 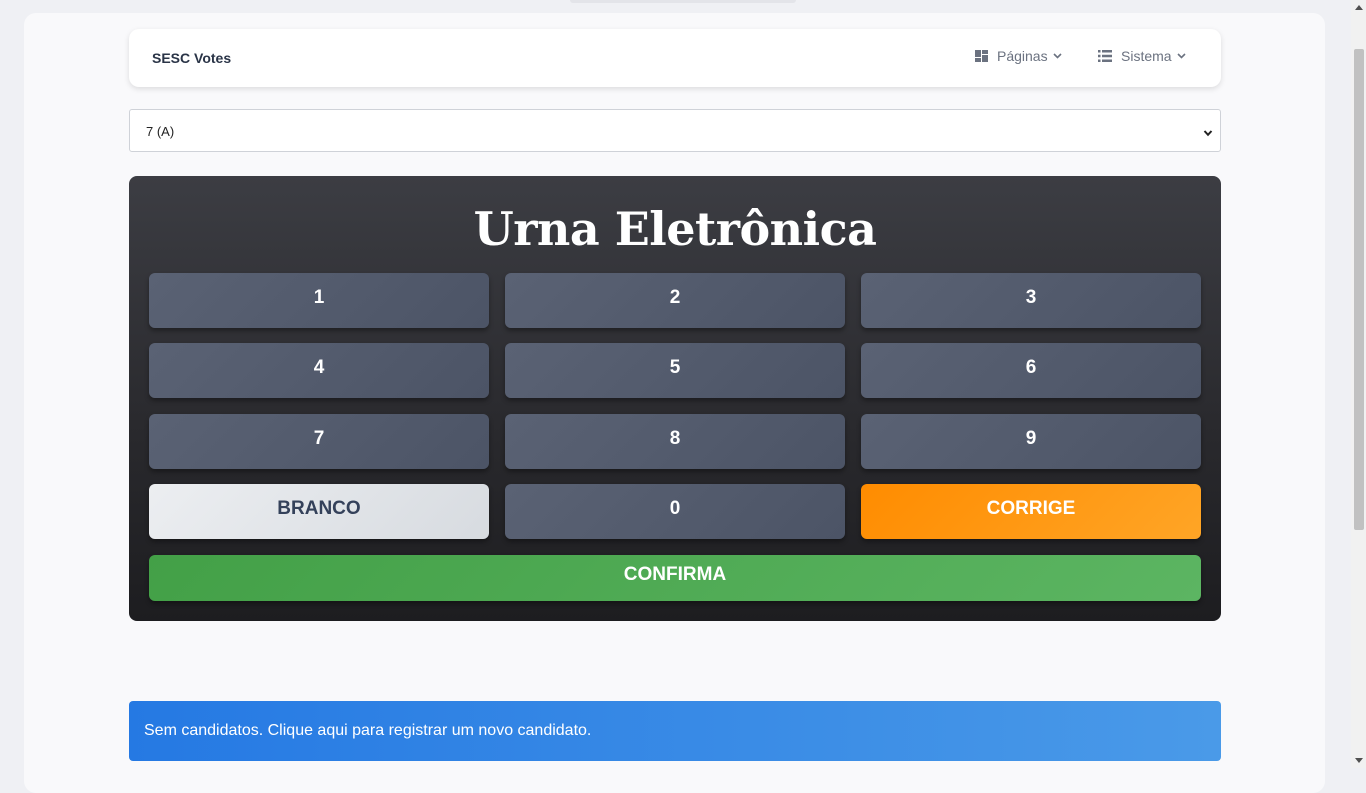 I want to click on key-6-button: 6, so click(x=1031, y=370).